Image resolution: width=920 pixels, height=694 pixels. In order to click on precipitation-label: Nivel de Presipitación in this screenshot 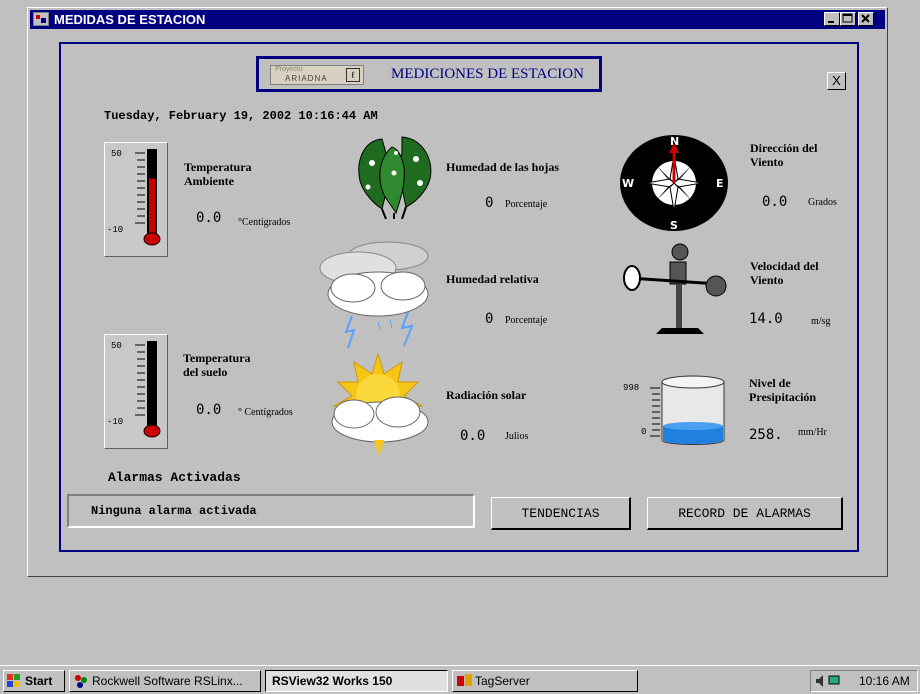, I will do `click(783, 390)`.